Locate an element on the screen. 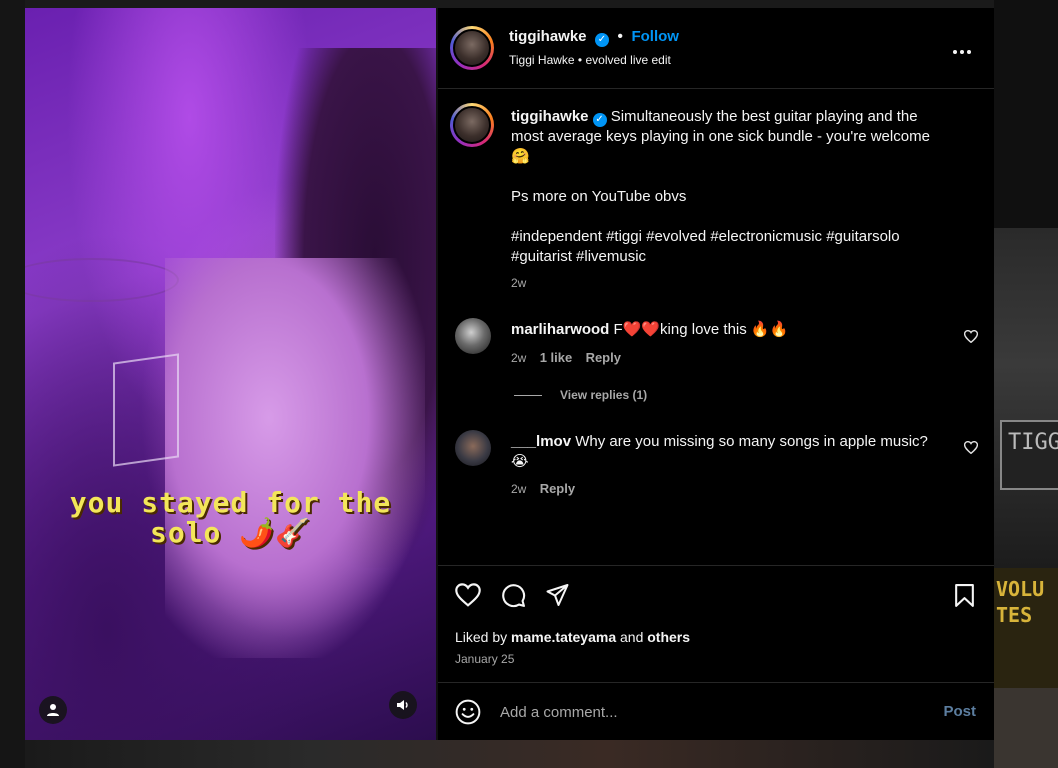  video-caption-line-1: you stayed for the is located at coordinates (230, 502).